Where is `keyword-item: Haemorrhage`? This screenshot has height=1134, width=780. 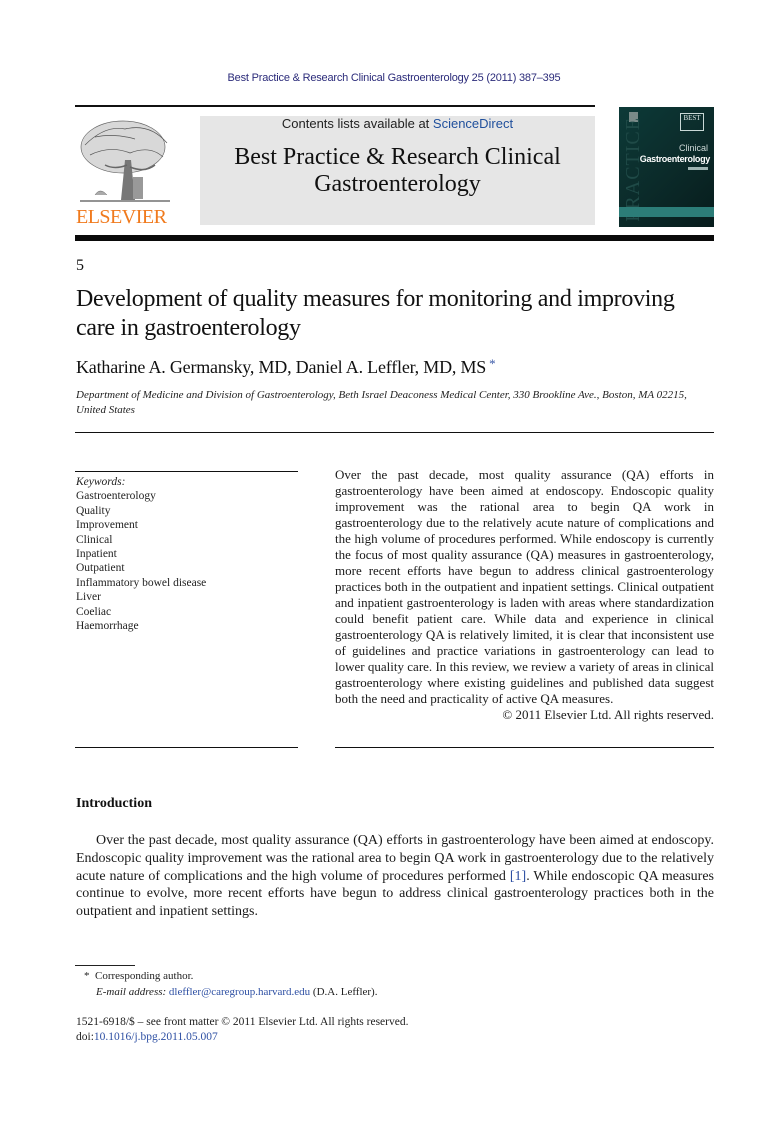
keyword-item: Haemorrhage is located at coordinates (107, 626).